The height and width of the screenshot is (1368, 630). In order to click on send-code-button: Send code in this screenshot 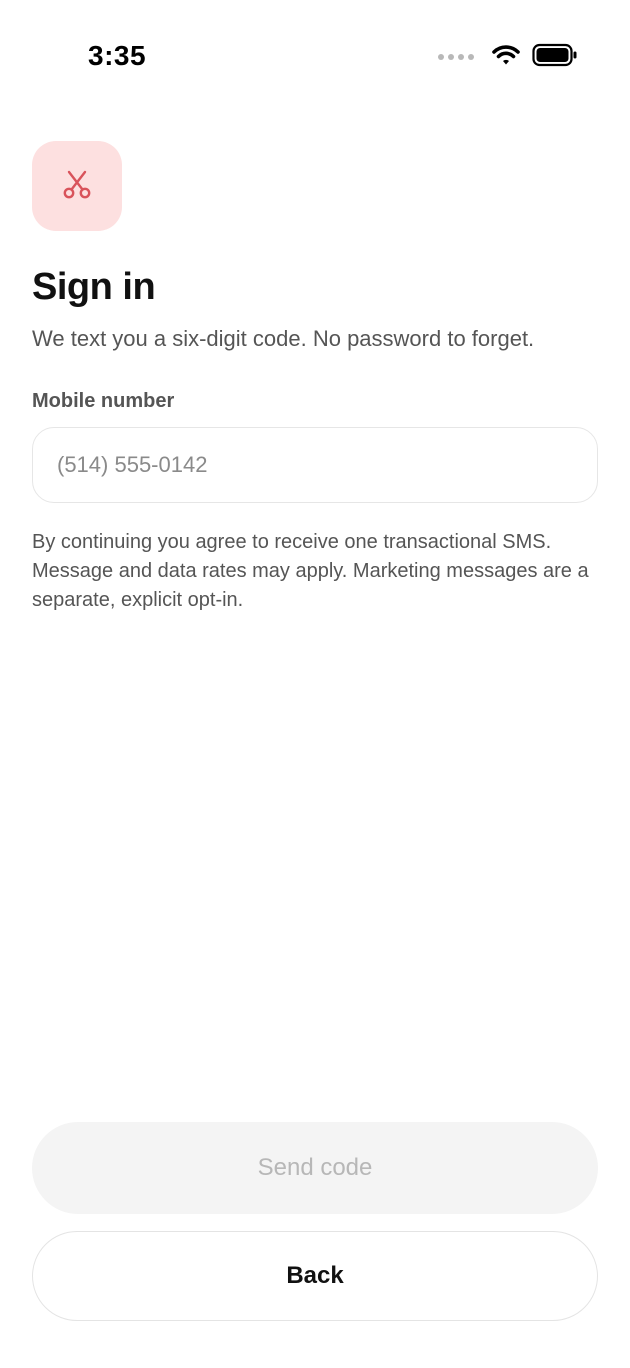, I will do `click(315, 1168)`.